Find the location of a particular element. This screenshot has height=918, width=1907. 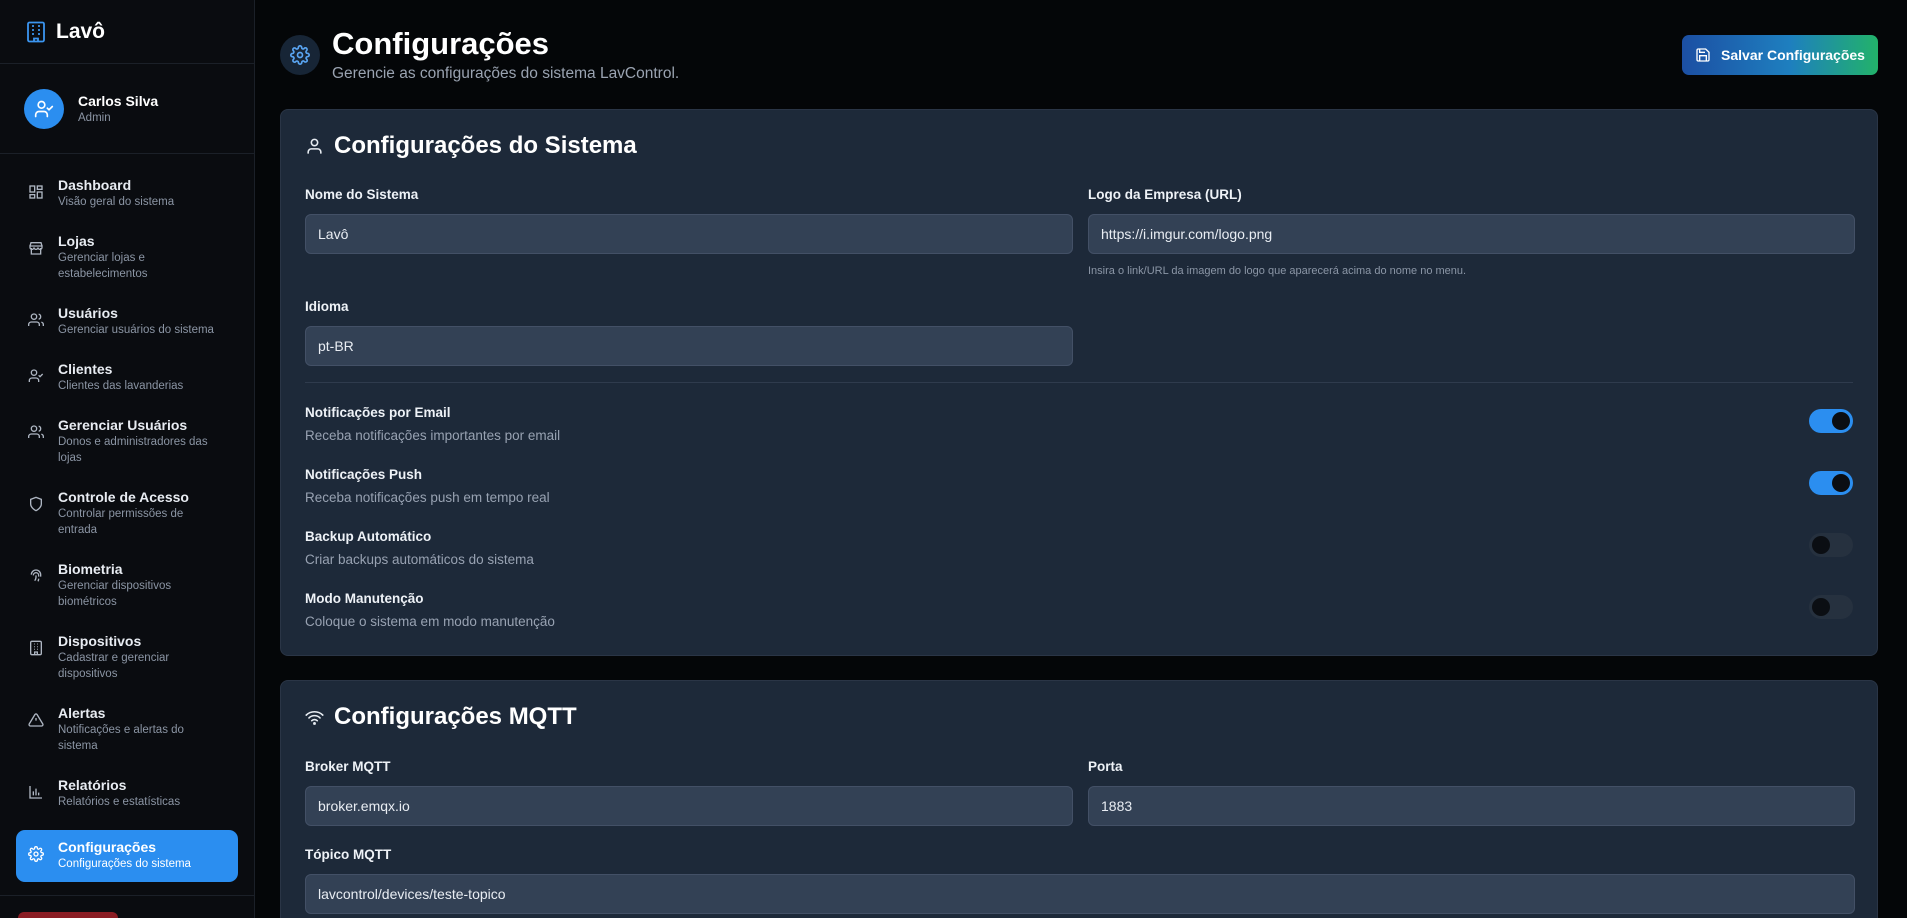

sidebar-item-label: Clientes is located at coordinates (85, 369).